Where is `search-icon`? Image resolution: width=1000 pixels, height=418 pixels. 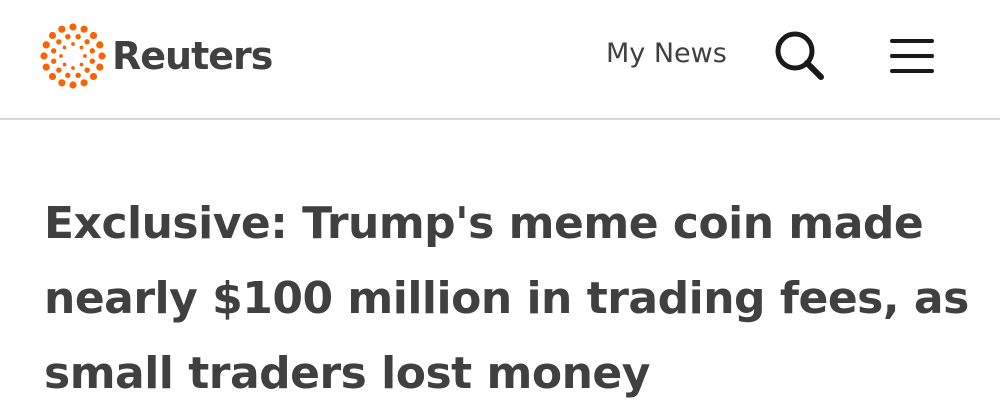
search-icon is located at coordinates (799, 55).